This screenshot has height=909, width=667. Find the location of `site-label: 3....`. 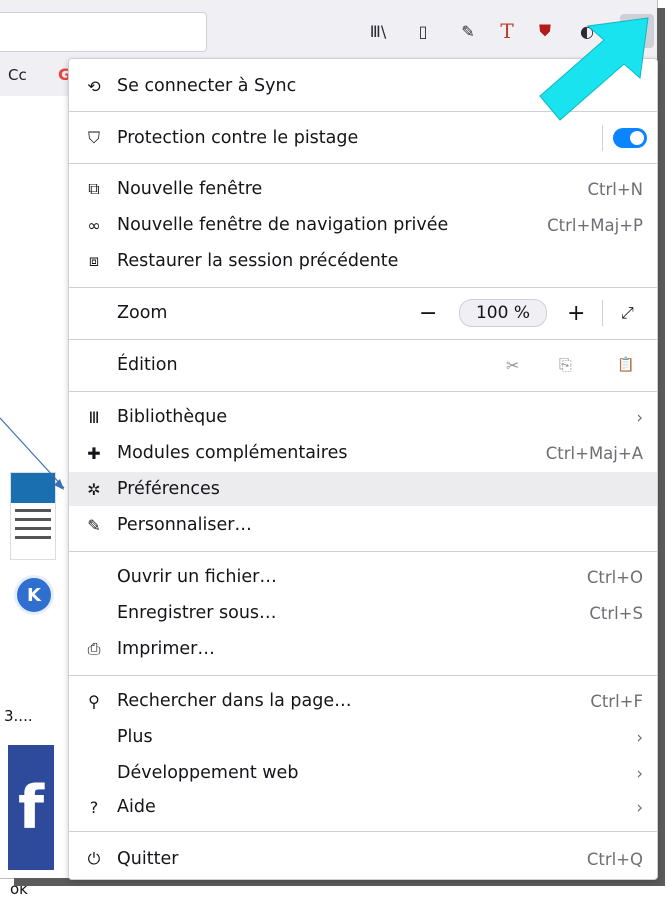

site-label: 3.... is located at coordinates (18, 716).